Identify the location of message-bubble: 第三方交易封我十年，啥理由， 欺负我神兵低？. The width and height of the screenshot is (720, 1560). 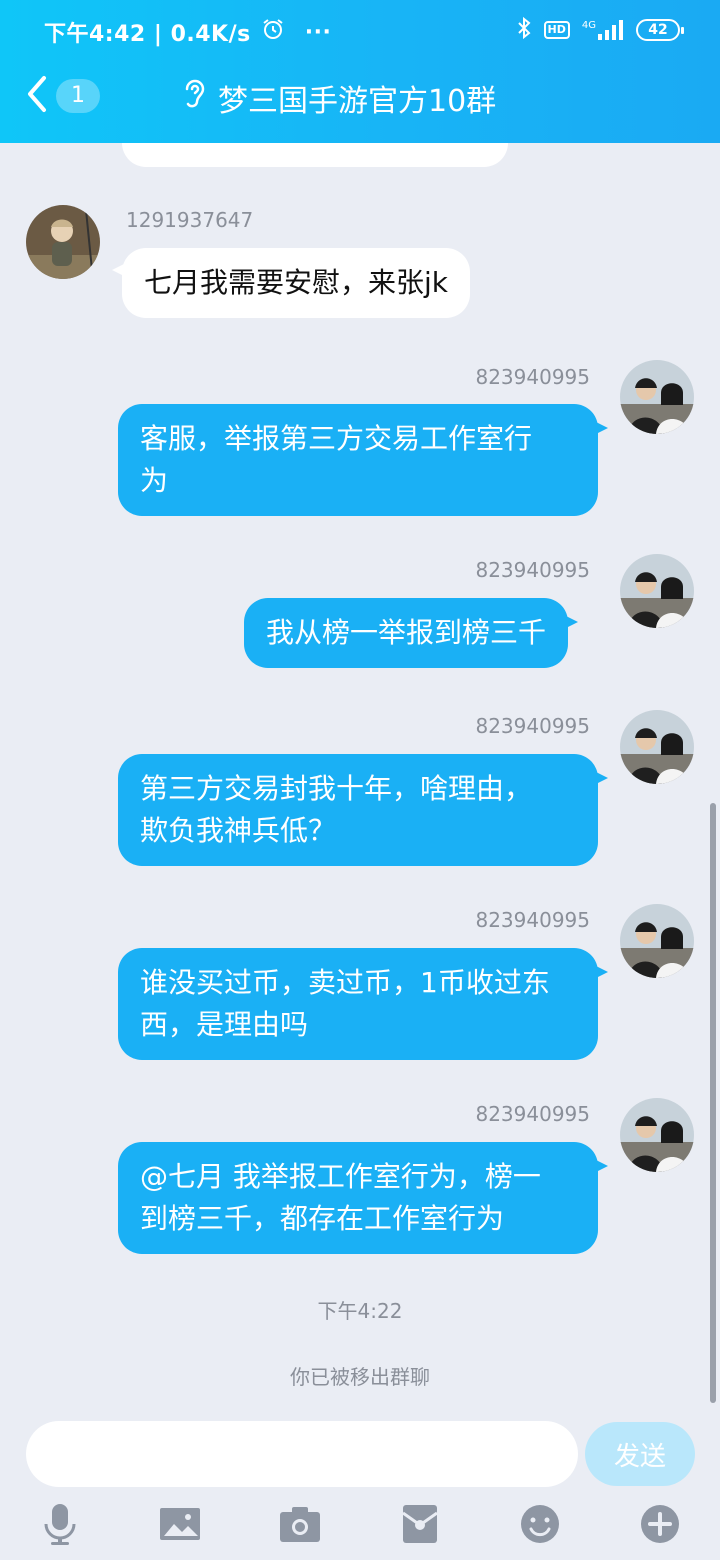
(363, 810).